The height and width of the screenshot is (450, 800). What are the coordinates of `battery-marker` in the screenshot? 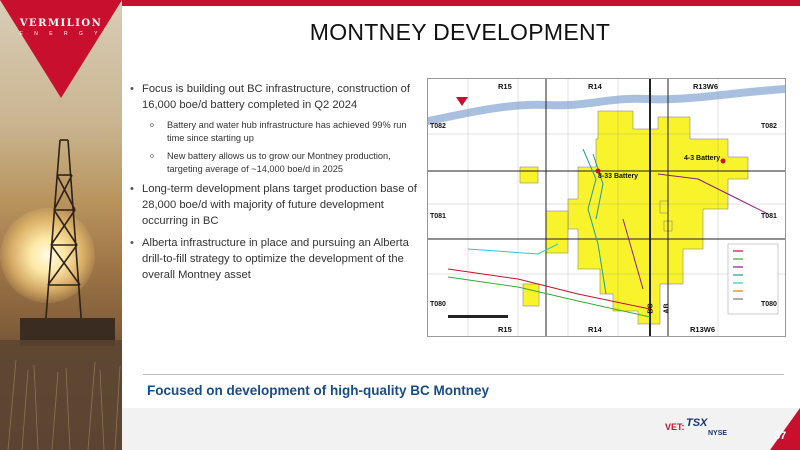 It's located at (723, 161).